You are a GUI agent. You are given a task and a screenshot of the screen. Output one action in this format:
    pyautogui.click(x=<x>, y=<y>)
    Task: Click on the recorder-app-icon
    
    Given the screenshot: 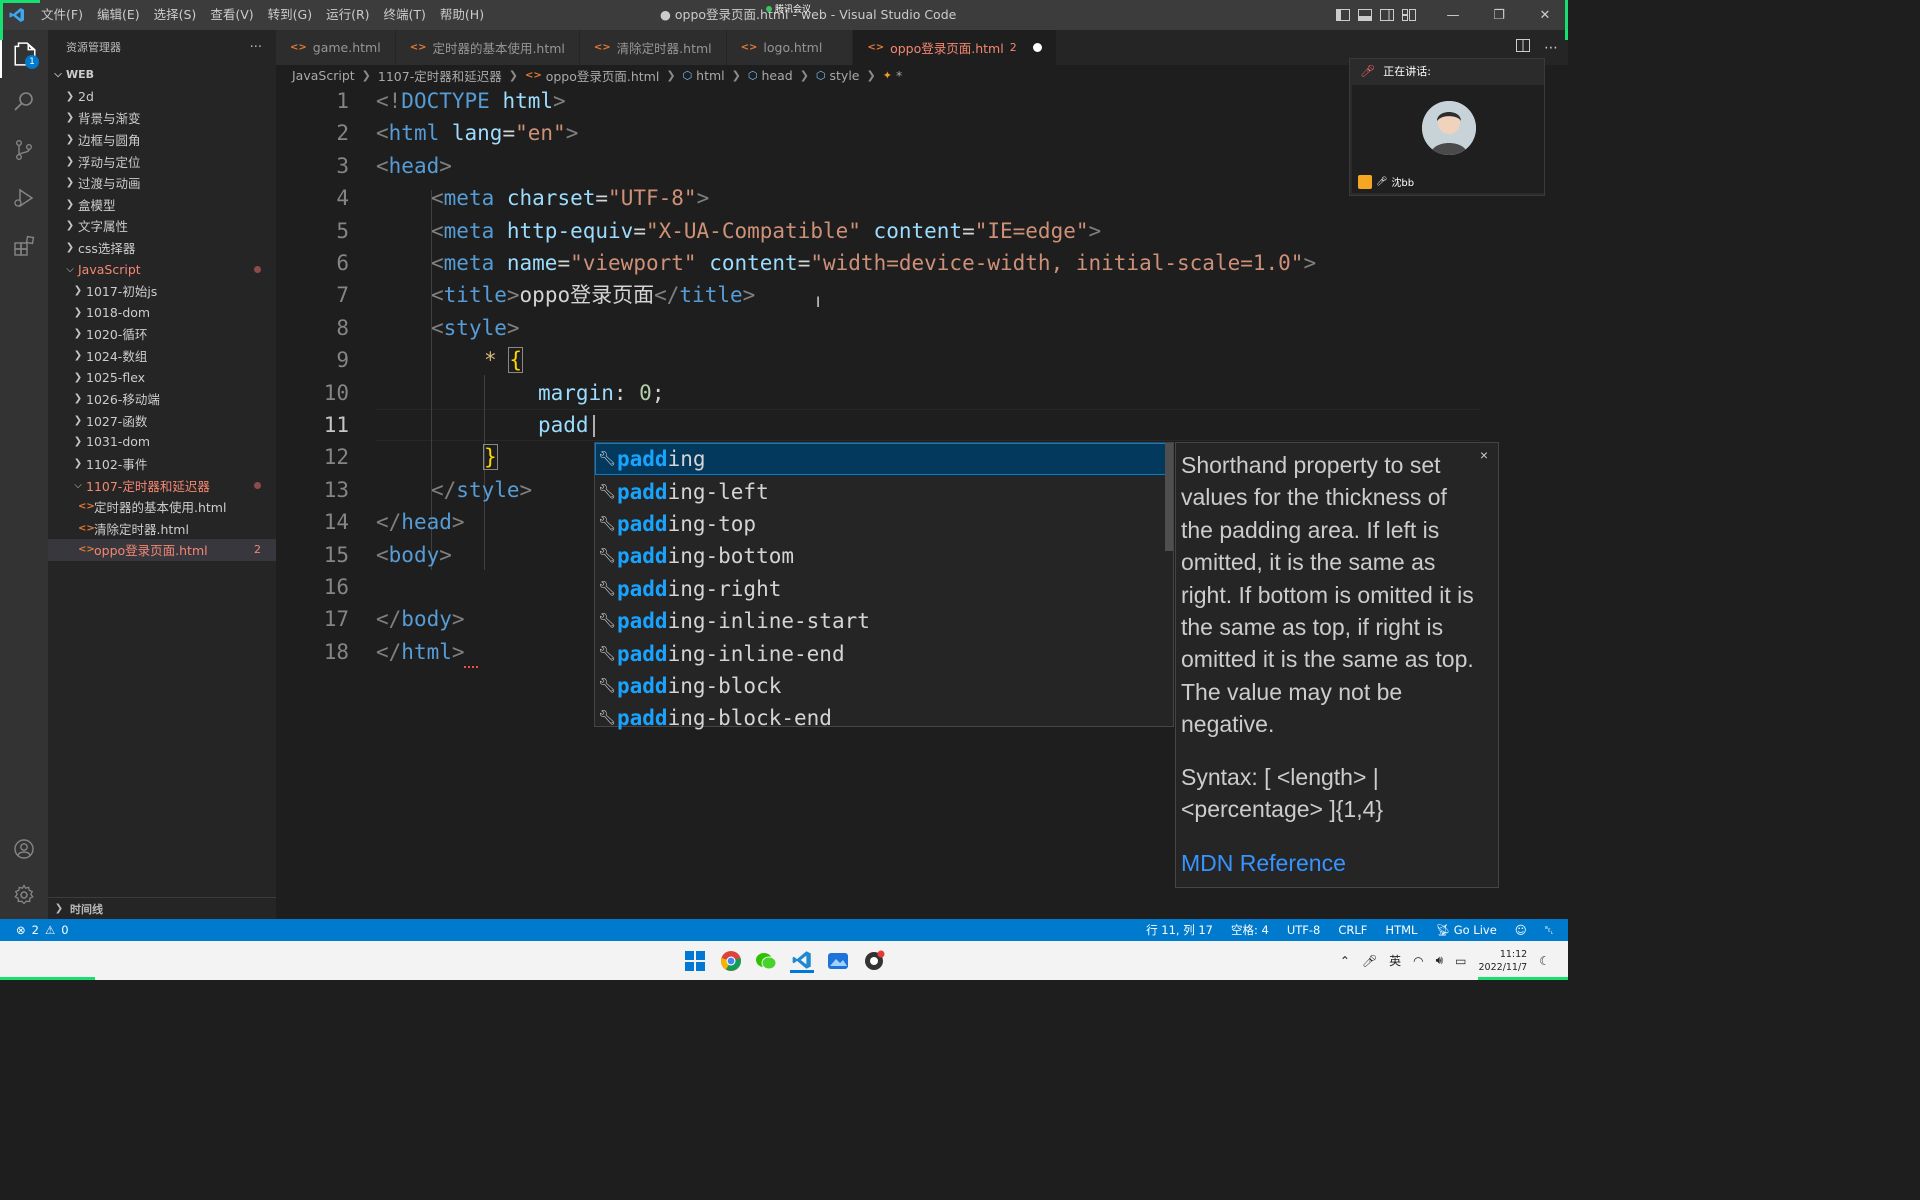 What is the action you would take?
    pyautogui.click(x=874, y=961)
    